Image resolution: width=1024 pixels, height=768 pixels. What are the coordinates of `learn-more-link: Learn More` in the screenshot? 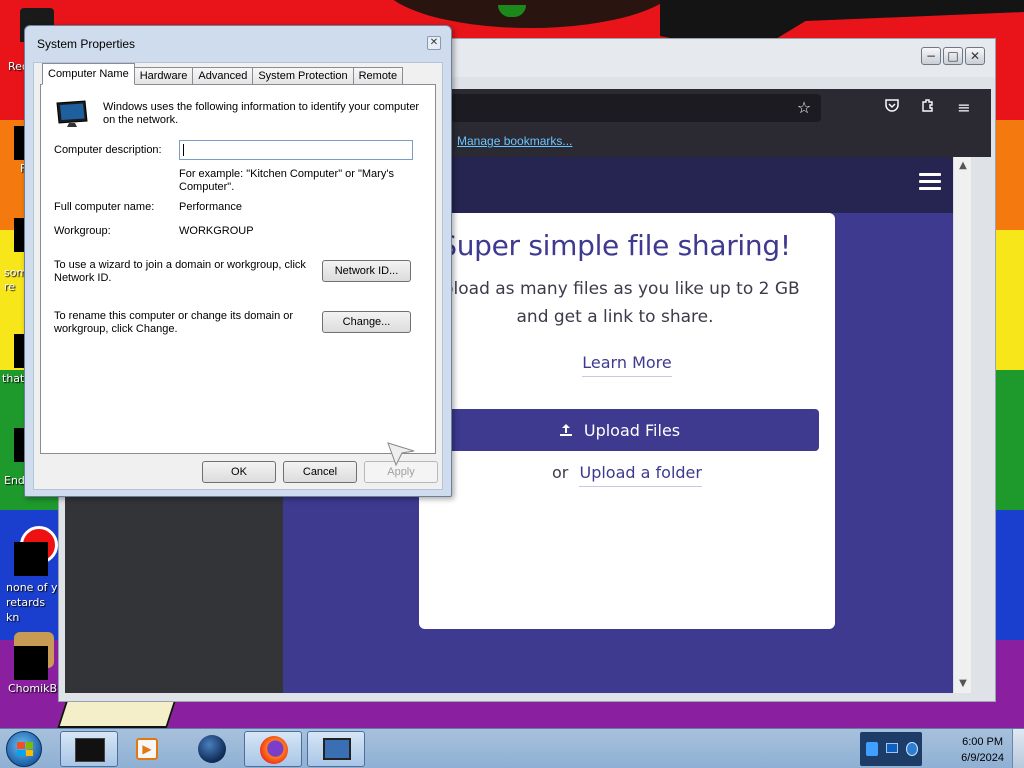 It's located at (627, 365).